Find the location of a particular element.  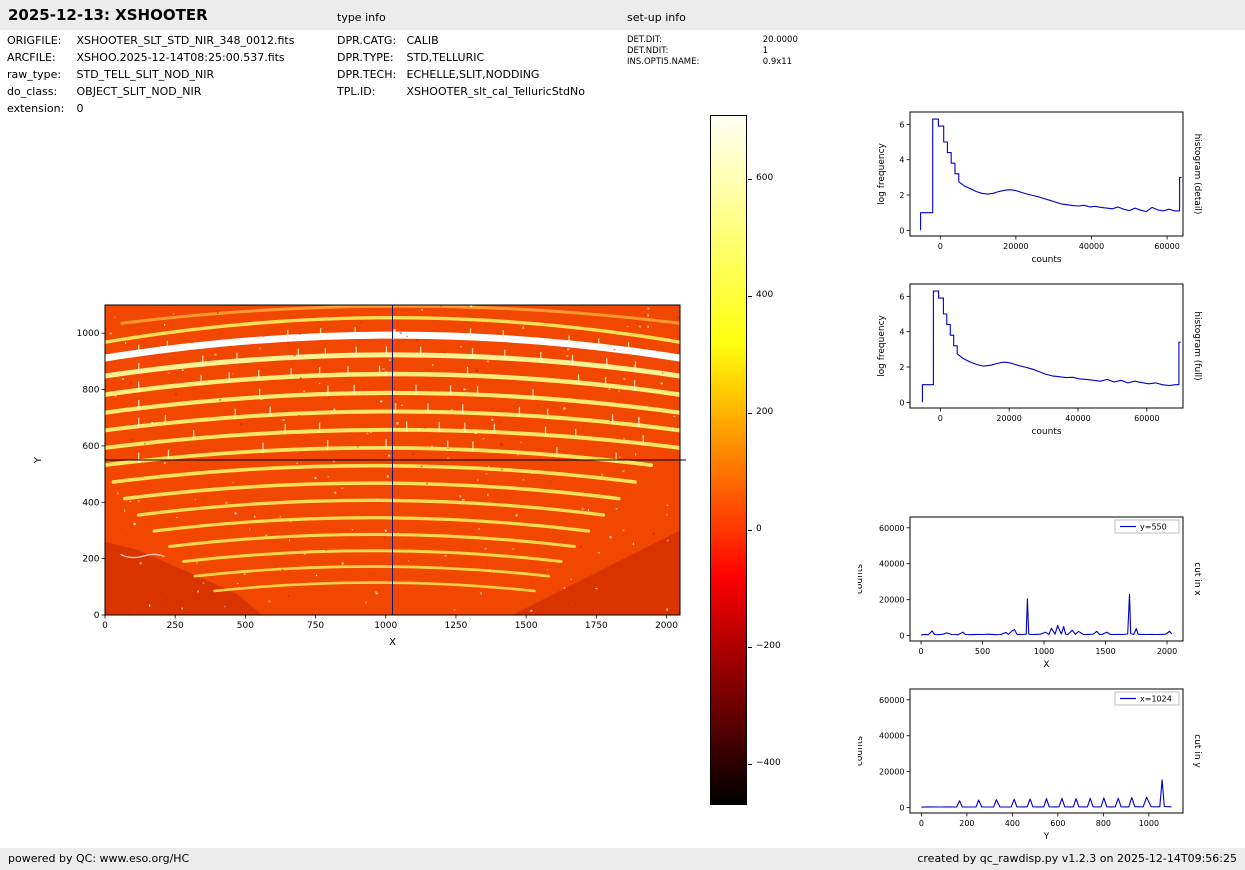

right-axis-label: cut in y is located at coordinates (1197, 751).